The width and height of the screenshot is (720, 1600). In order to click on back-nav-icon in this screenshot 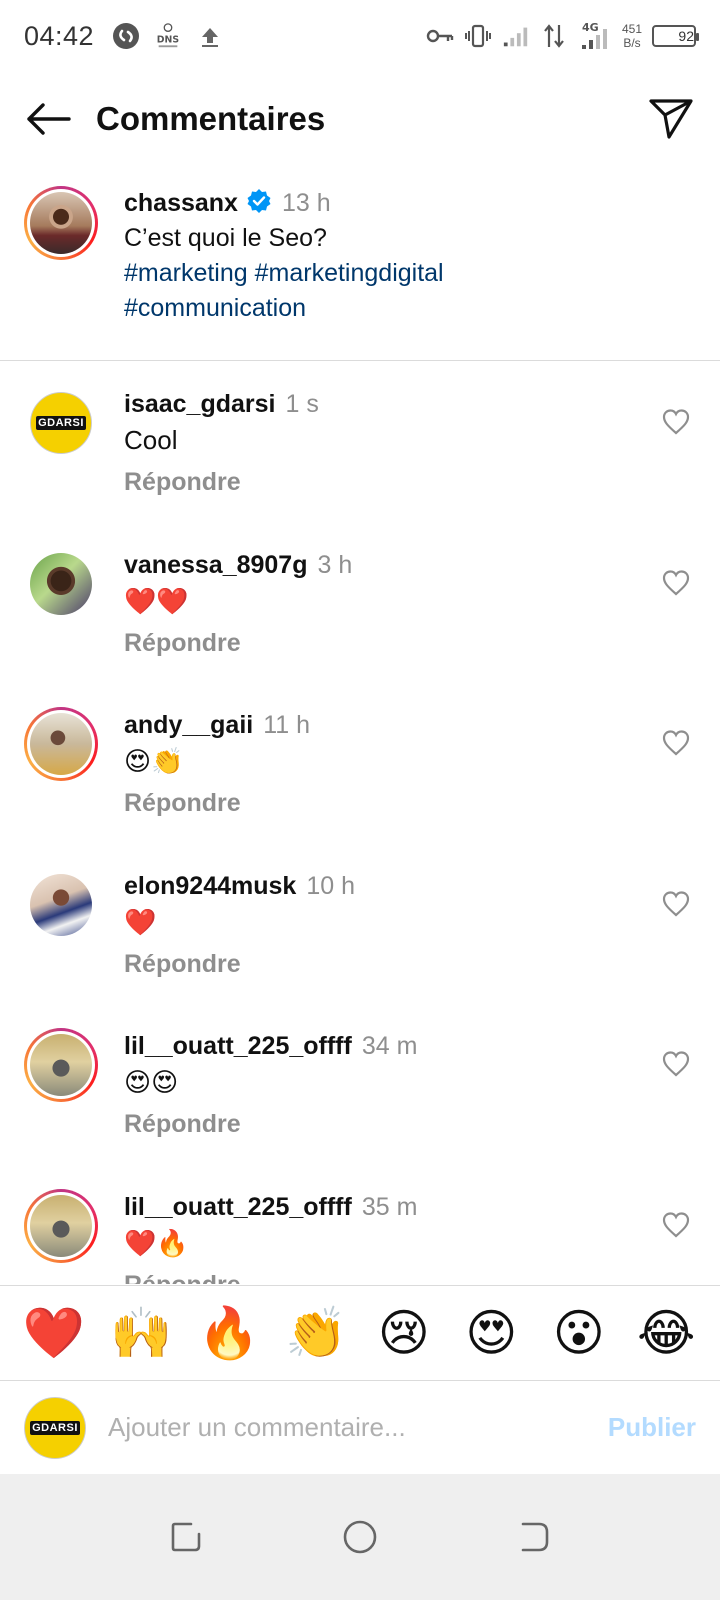, I will do `click(535, 1537)`.